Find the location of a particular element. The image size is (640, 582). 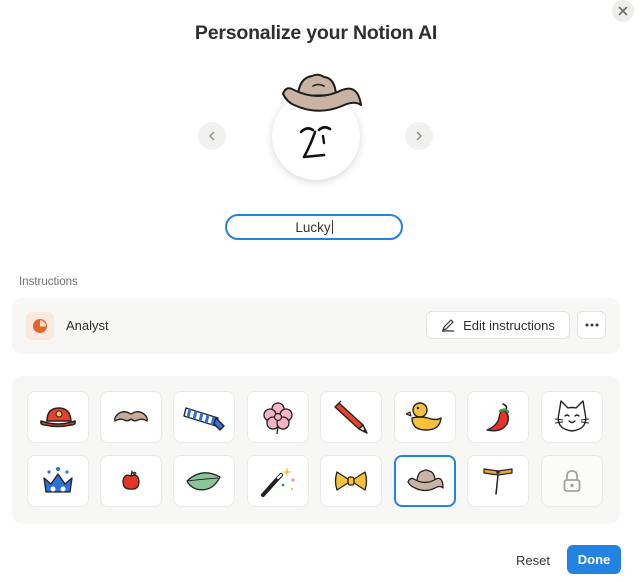

accessory-propeller-beanie is located at coordinates (498, 481).